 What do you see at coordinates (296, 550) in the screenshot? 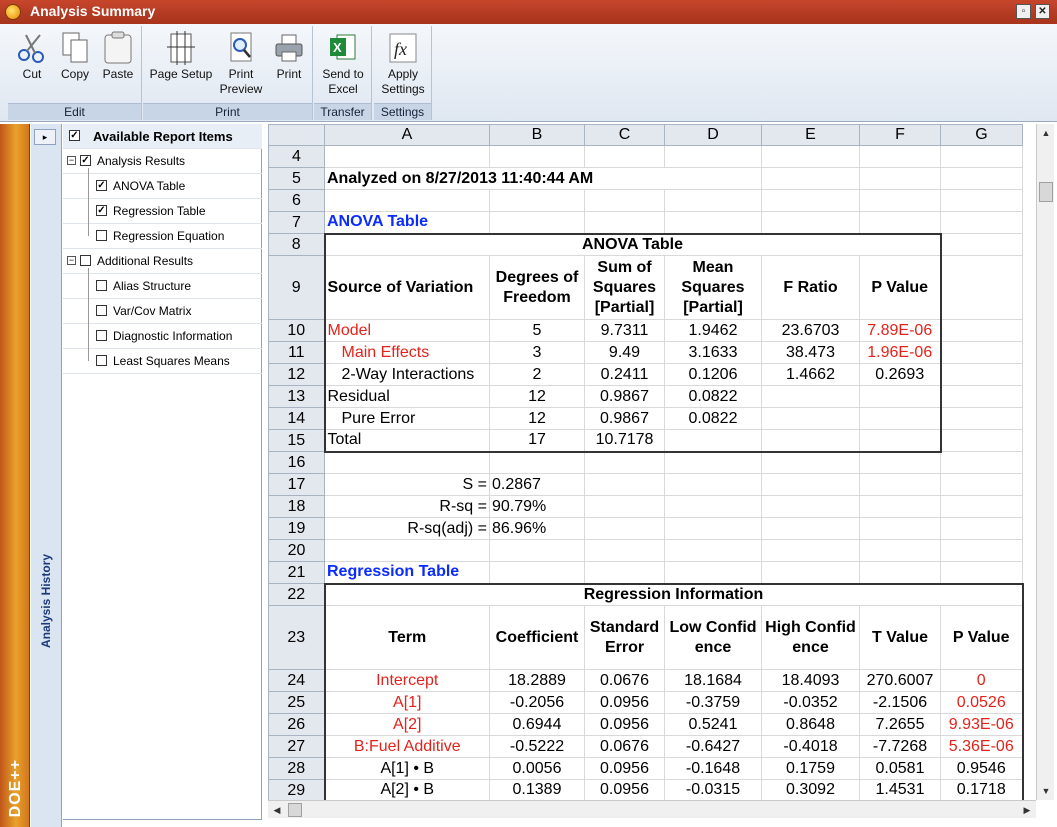
I see `row-header: 20` at bounding box center [296, 550].